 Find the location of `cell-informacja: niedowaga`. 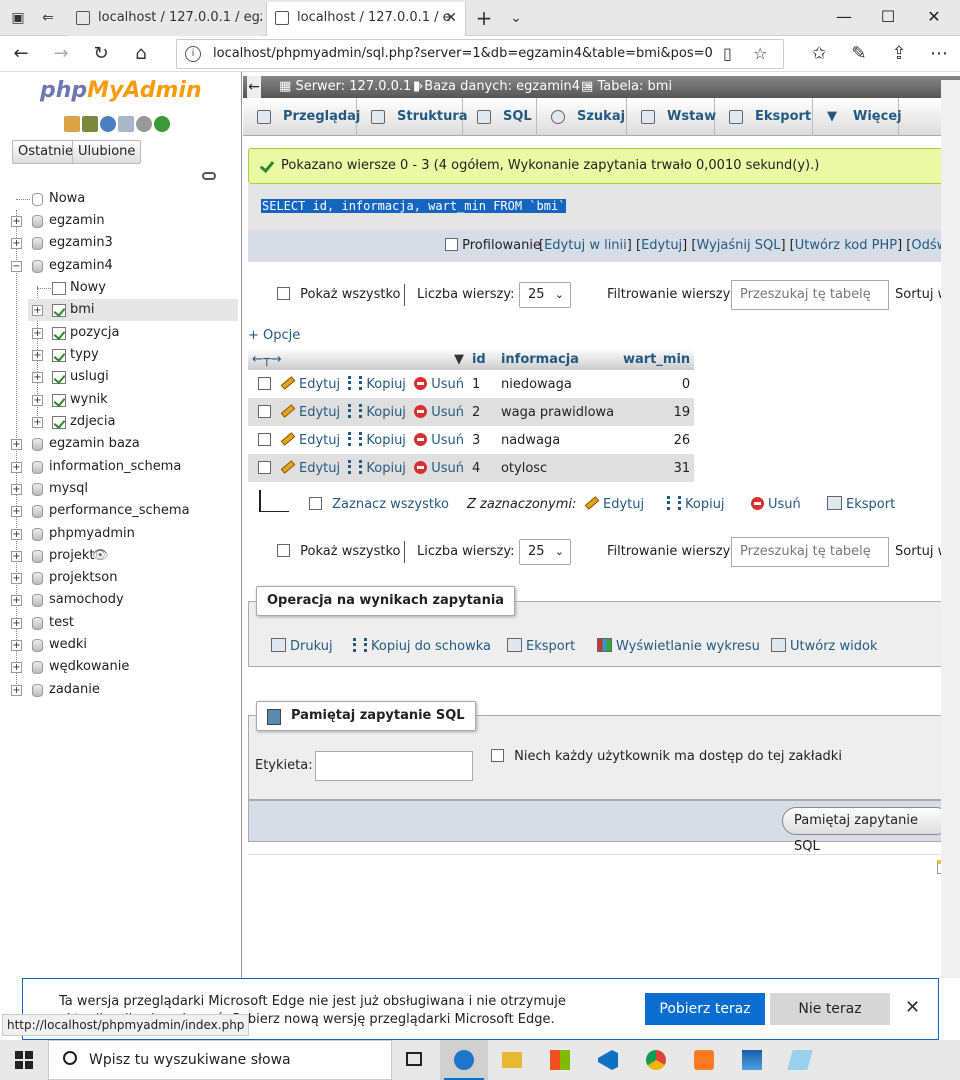

cell-informacja: niedowaga is located at coordinates (557, 384).